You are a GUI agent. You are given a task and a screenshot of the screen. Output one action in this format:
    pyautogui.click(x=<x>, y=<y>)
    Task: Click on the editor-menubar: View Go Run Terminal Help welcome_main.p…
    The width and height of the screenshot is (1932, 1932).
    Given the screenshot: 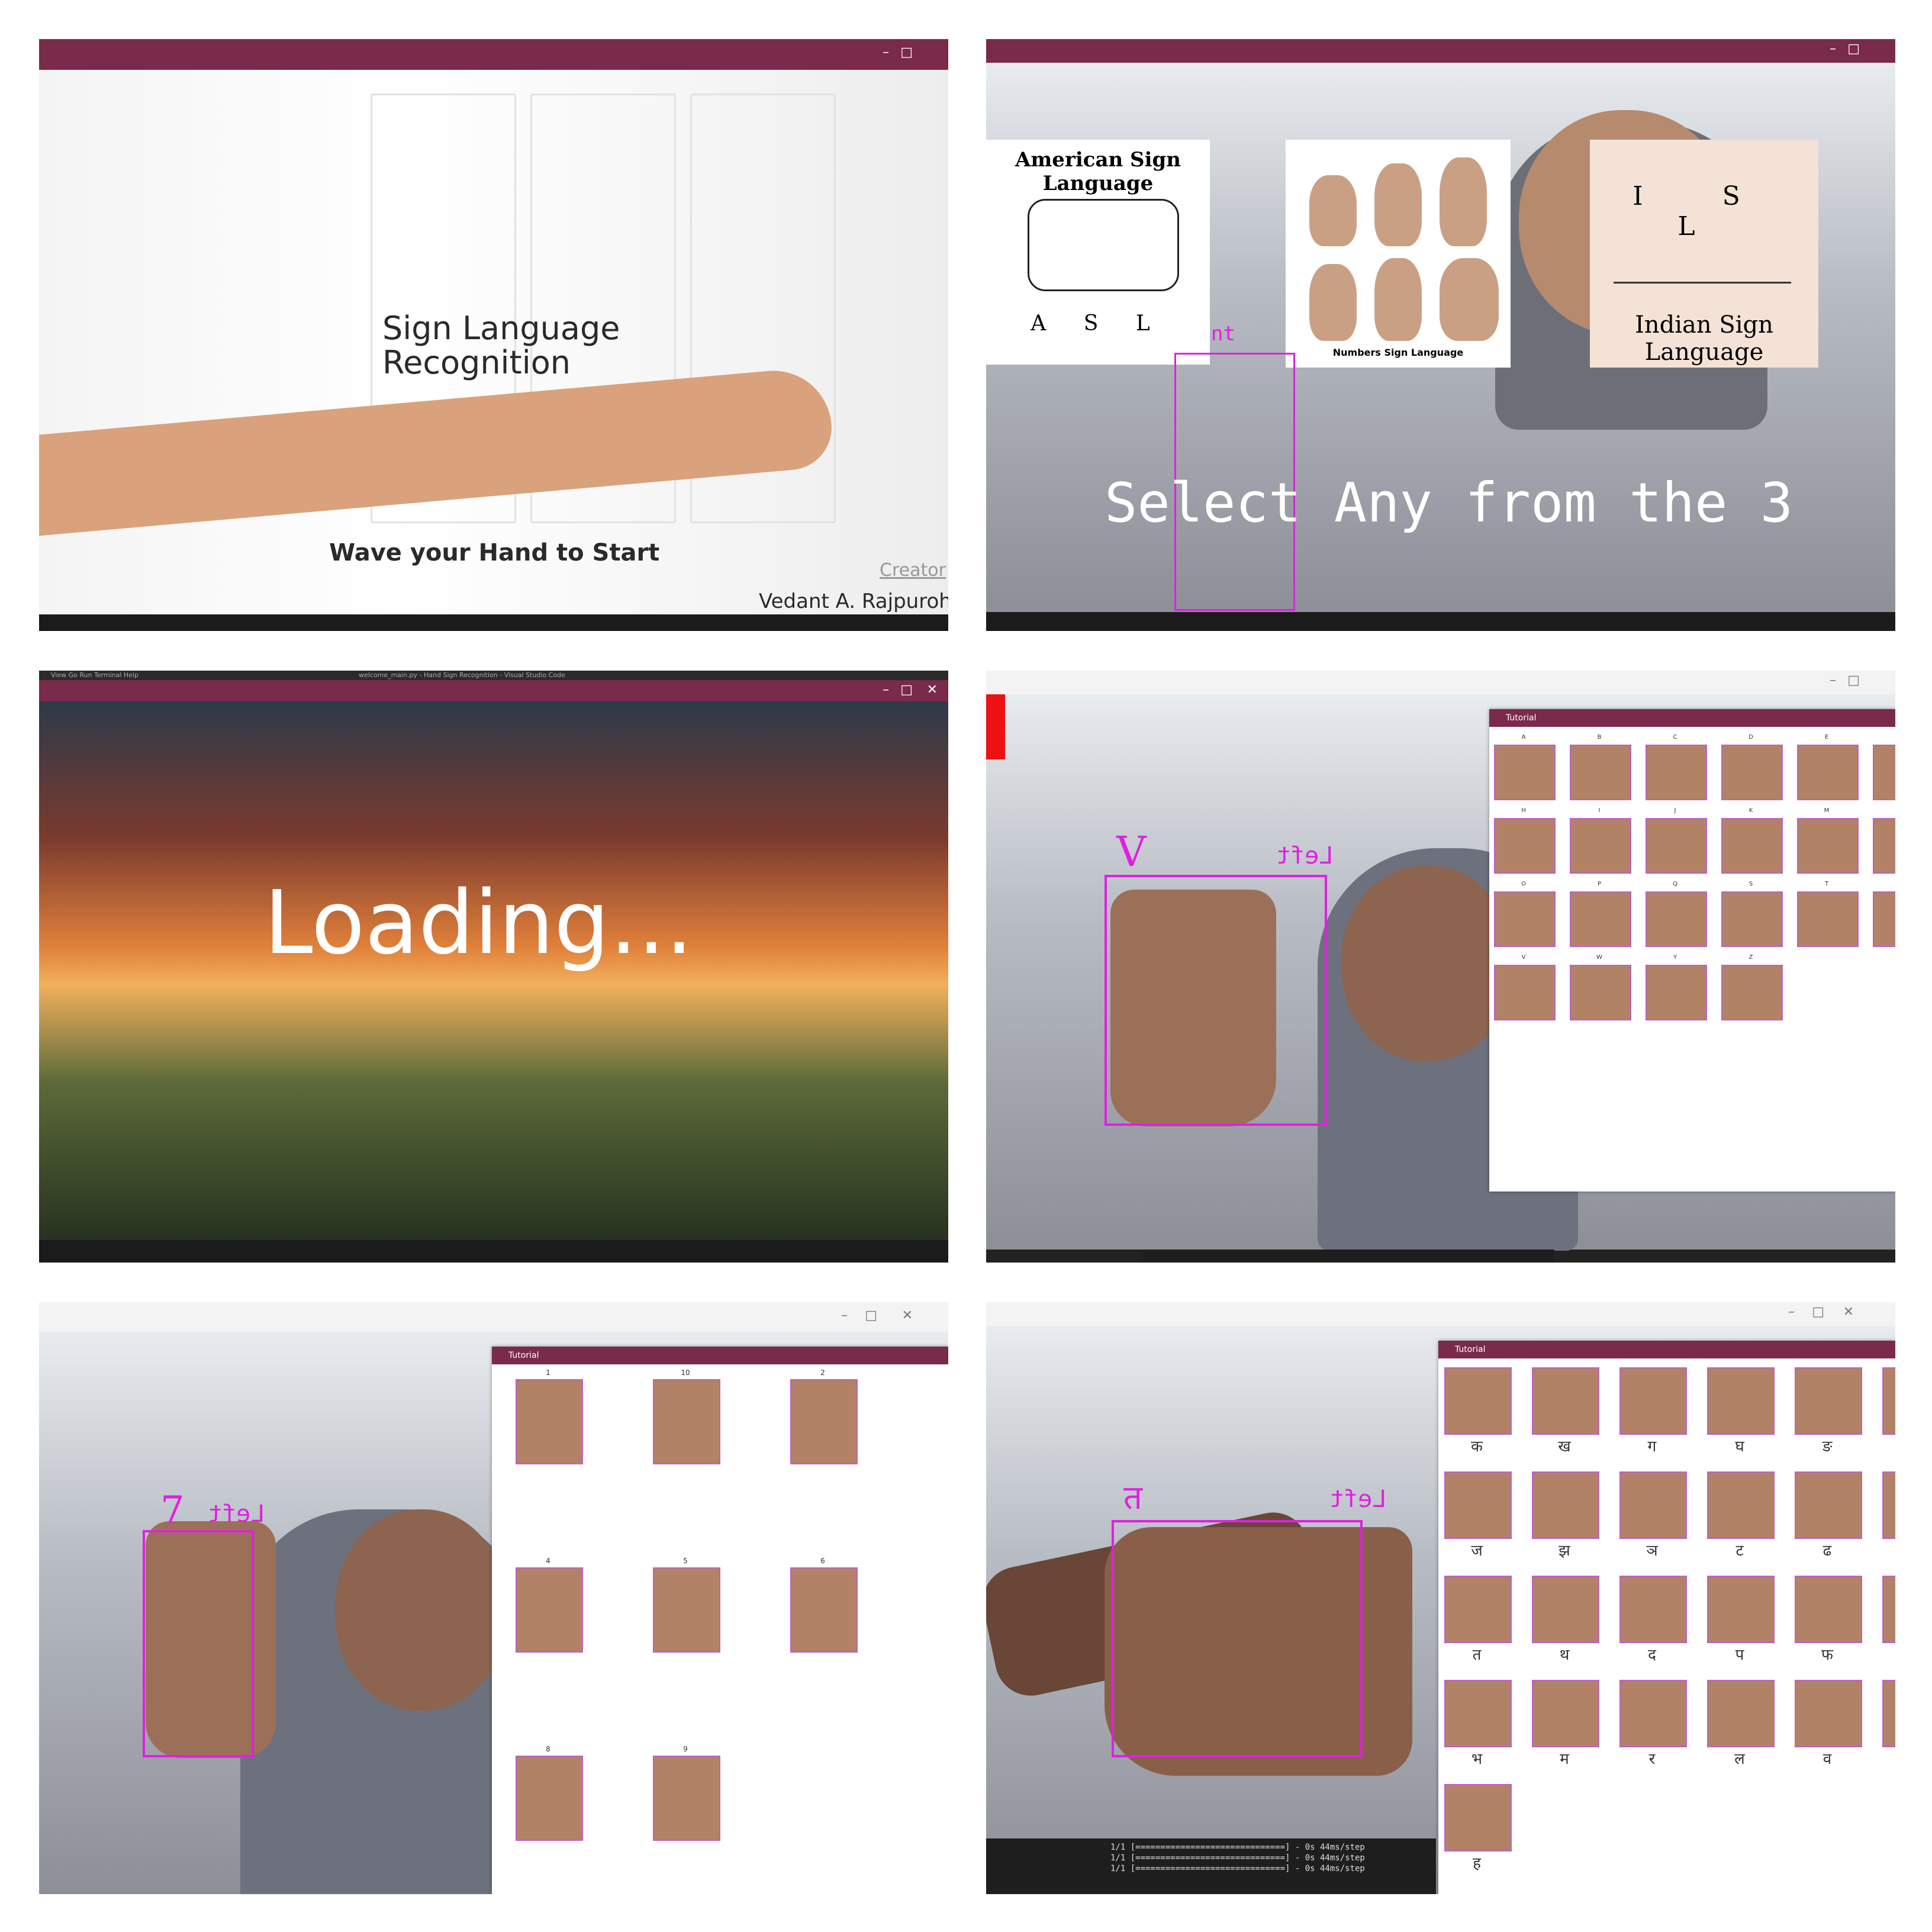 What is the action you would take?
    pyautogui.click(x=493, y=676)
    